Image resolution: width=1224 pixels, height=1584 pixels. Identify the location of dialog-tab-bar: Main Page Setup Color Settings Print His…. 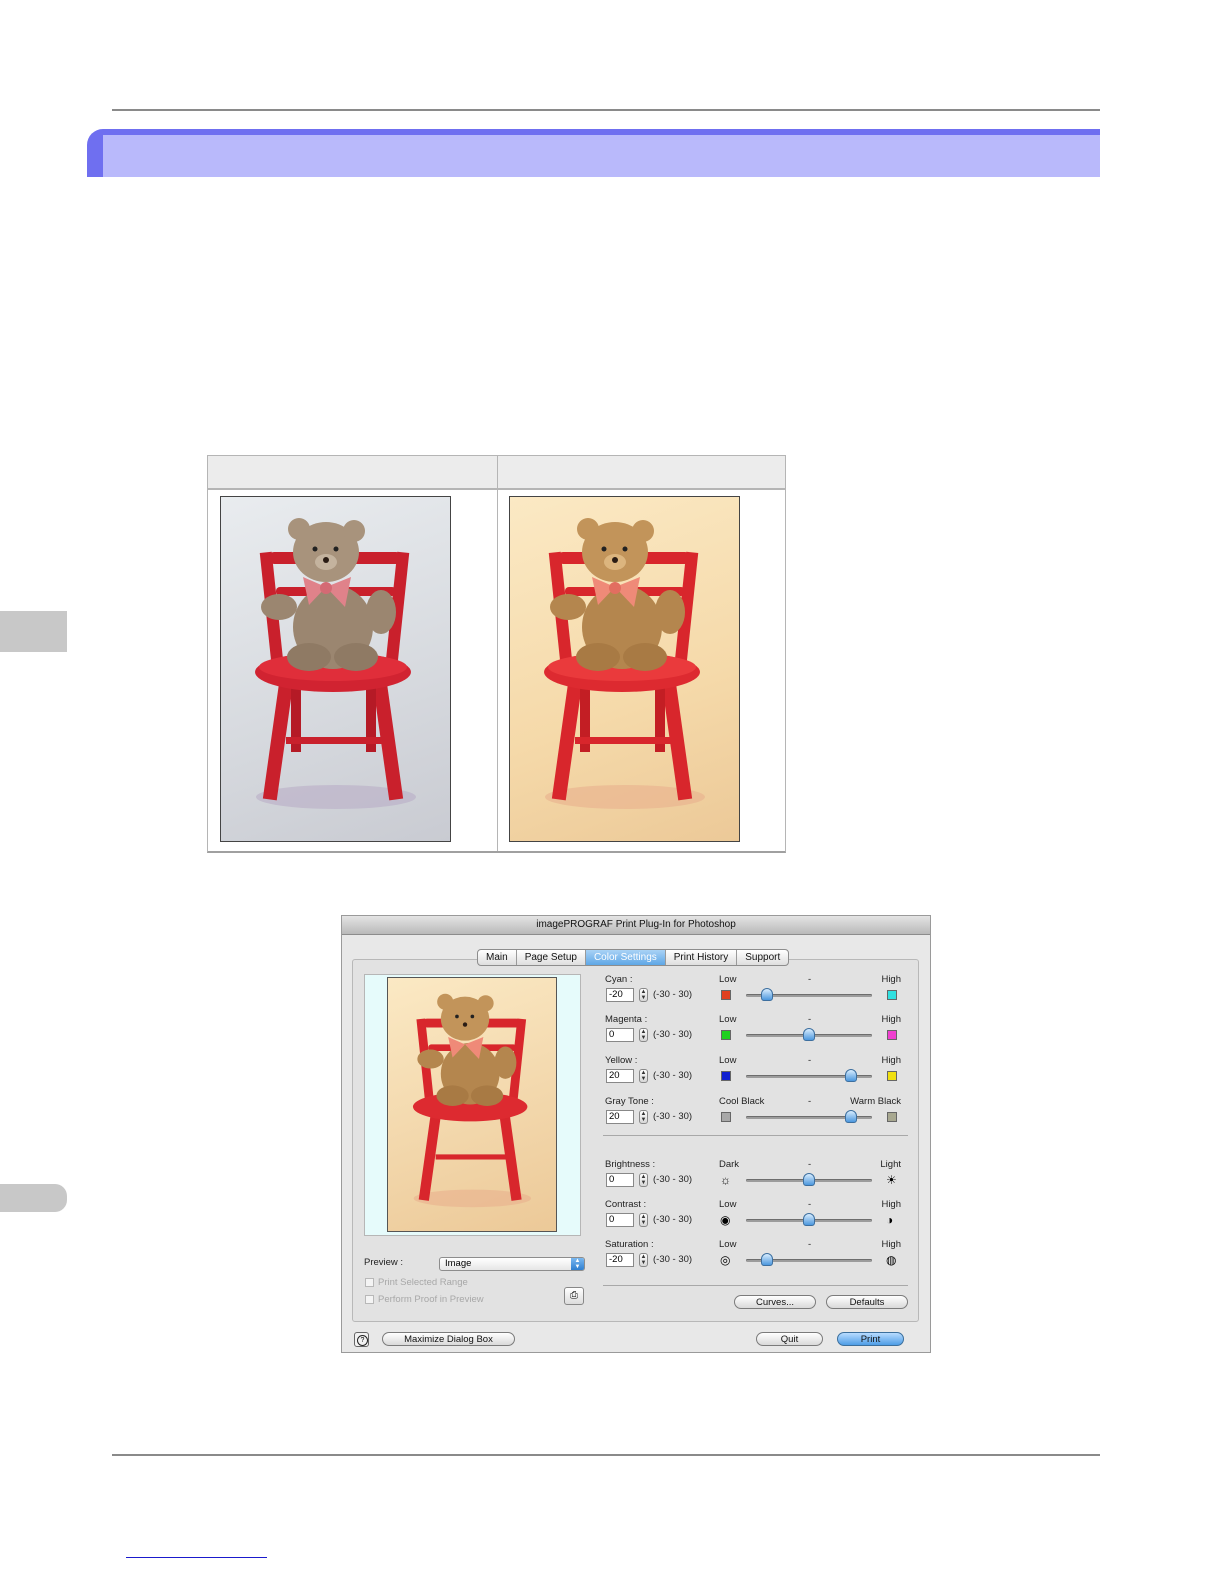
(633, 957).